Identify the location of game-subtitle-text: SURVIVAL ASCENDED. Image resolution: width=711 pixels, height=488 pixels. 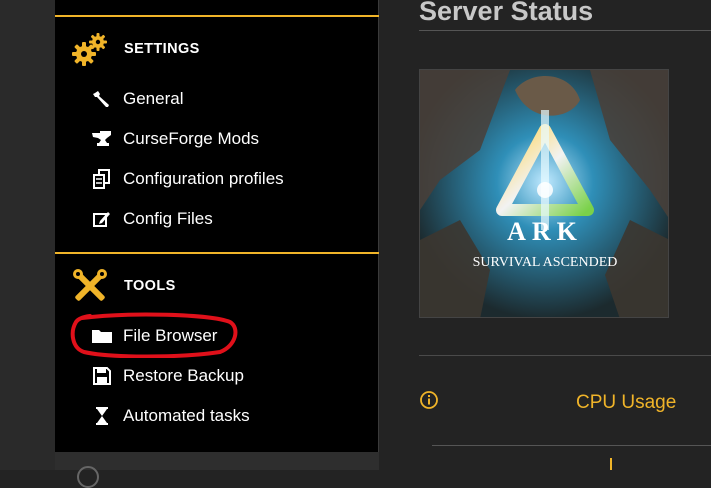
(545, 262).